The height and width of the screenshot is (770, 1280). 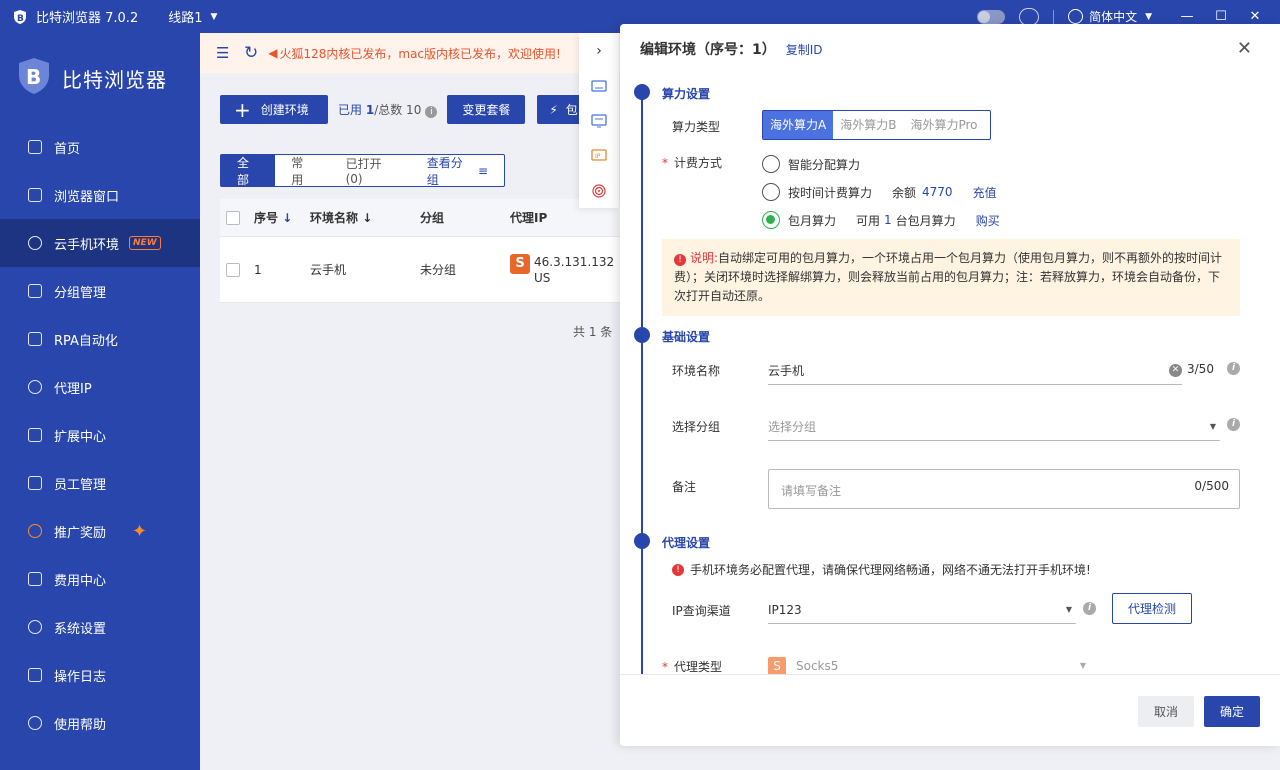 I want to click on sidebar-item-groups: 分组管理, so click(x=100, y=291).